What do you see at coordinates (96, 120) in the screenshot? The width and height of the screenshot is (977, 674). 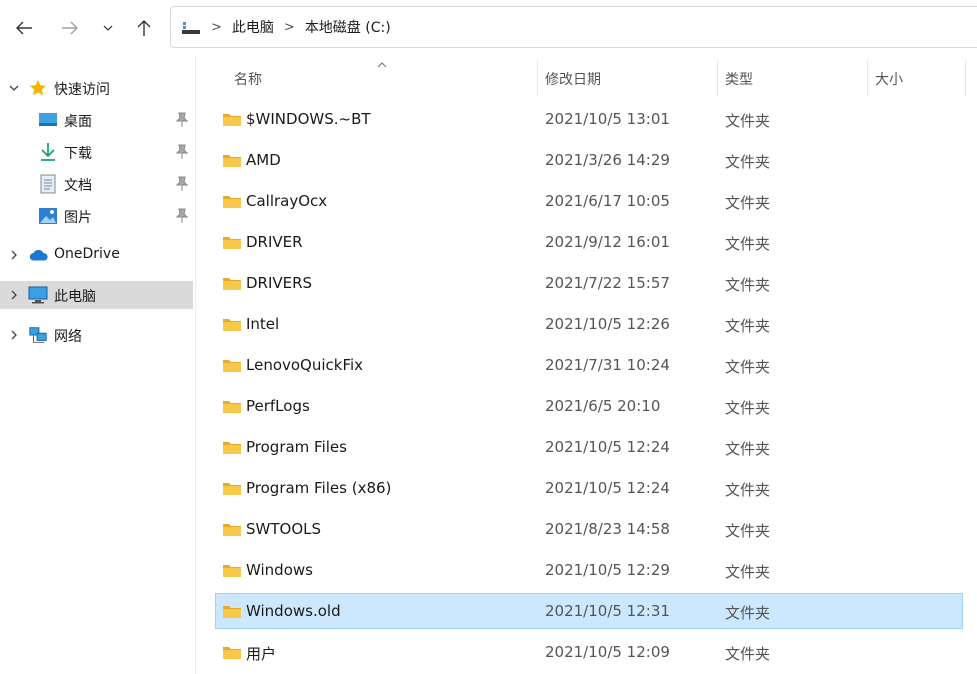 I see `nav-desktop: 桌面` at bounding box center [96, 120].